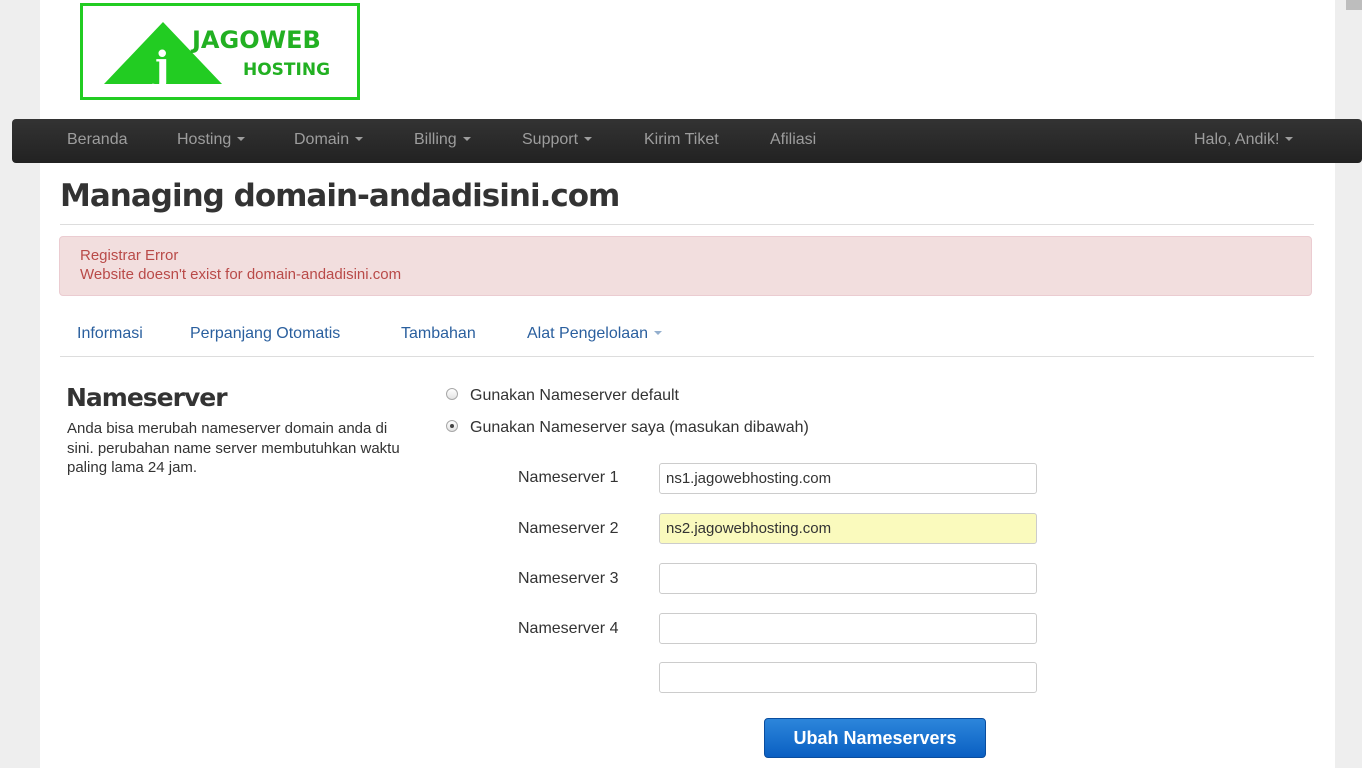 The height and width of the screenshot is (768, 1362). Describe the element at coordinates (687, 224) in the screenshot. I see `title-divider` at that location.